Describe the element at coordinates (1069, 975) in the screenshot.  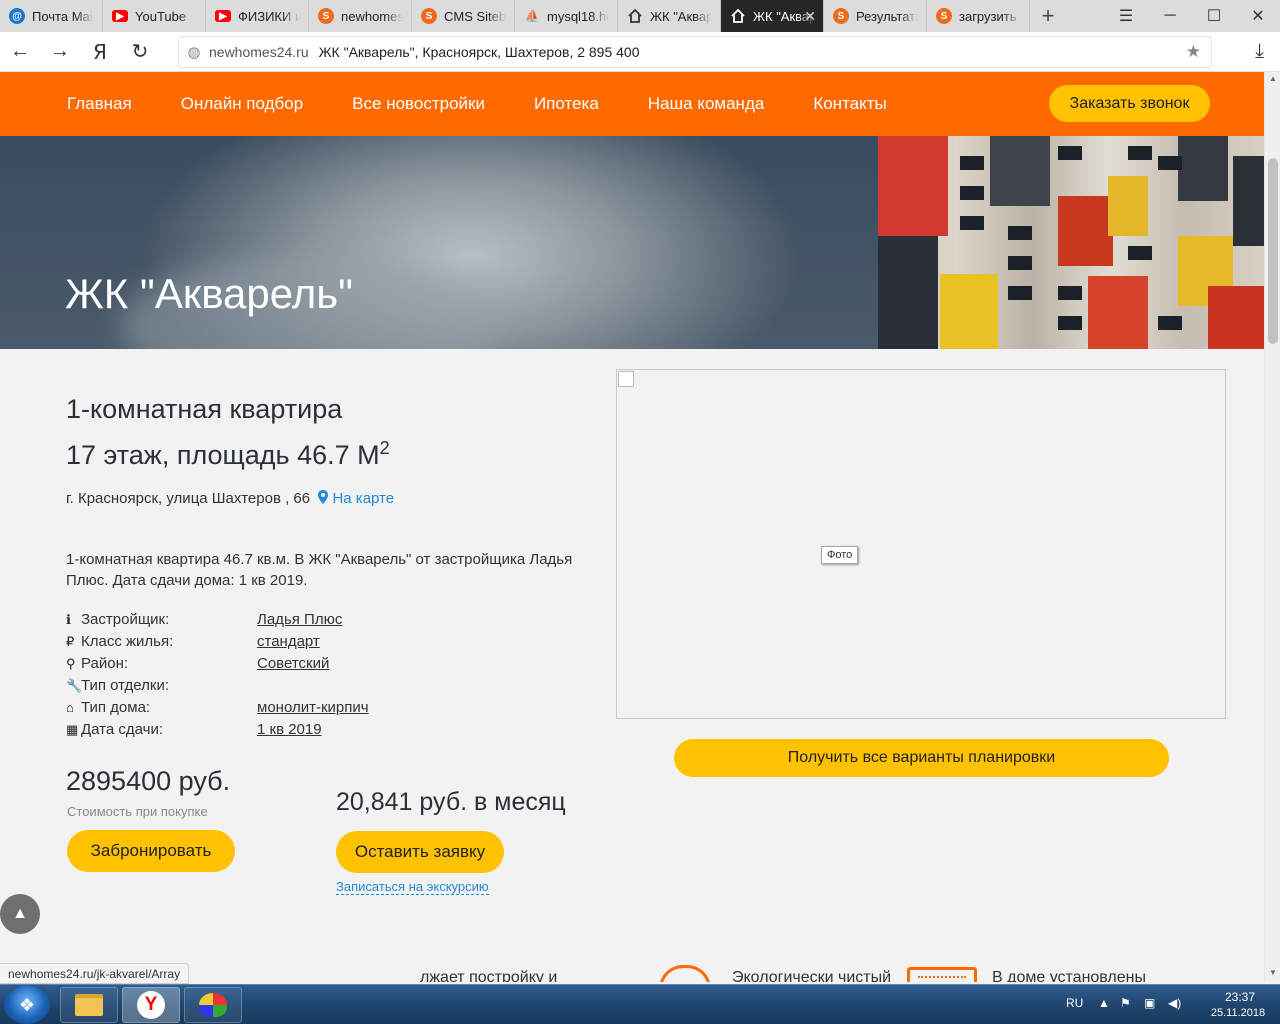
I see `feature-installed: В доме установлены` at that location.